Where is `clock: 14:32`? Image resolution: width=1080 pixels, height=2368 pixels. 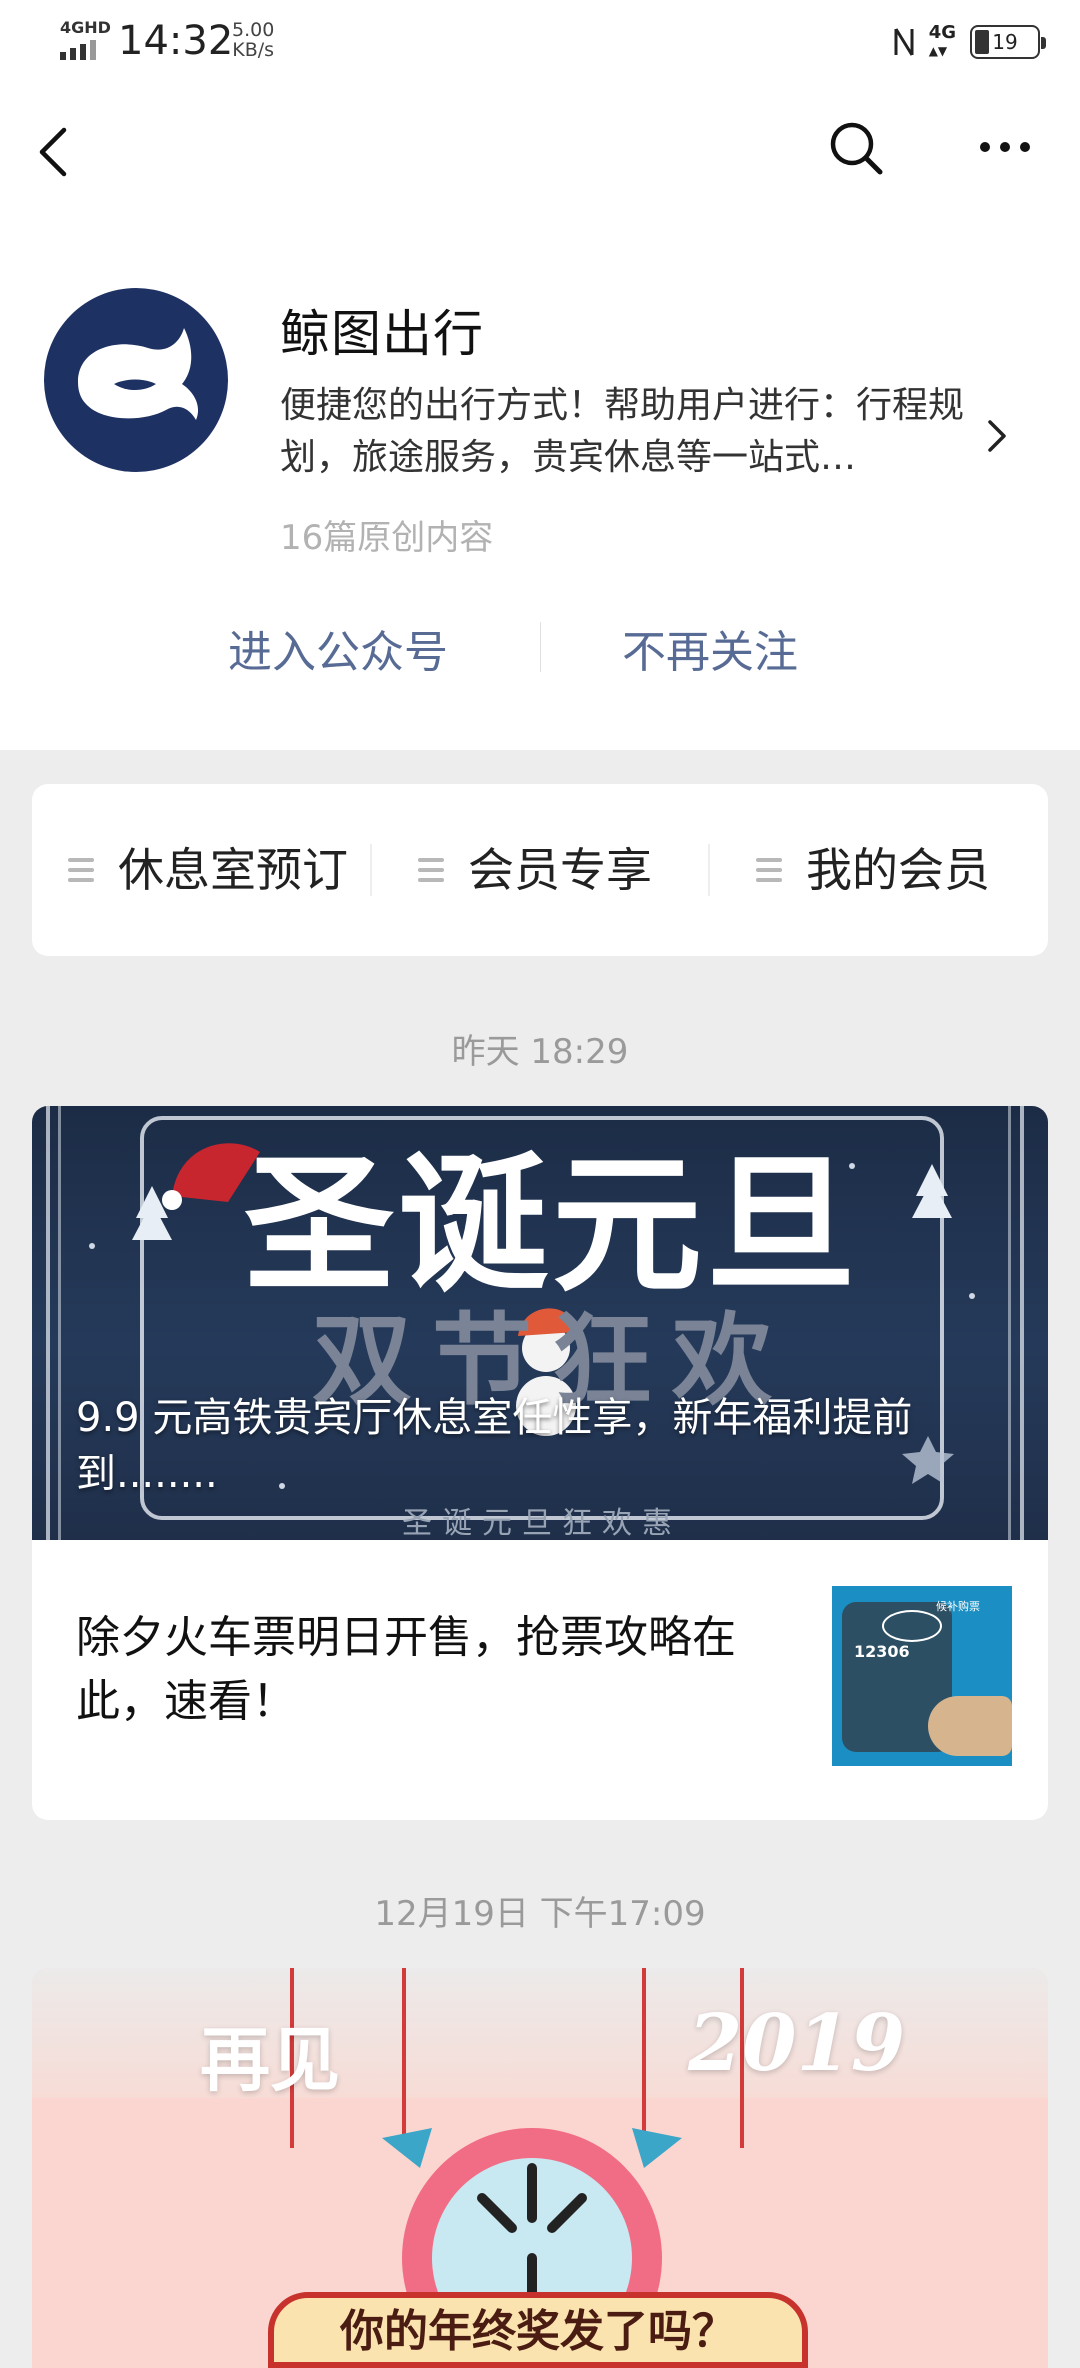 clock: 14:32 is located at coordinates (176, 41).